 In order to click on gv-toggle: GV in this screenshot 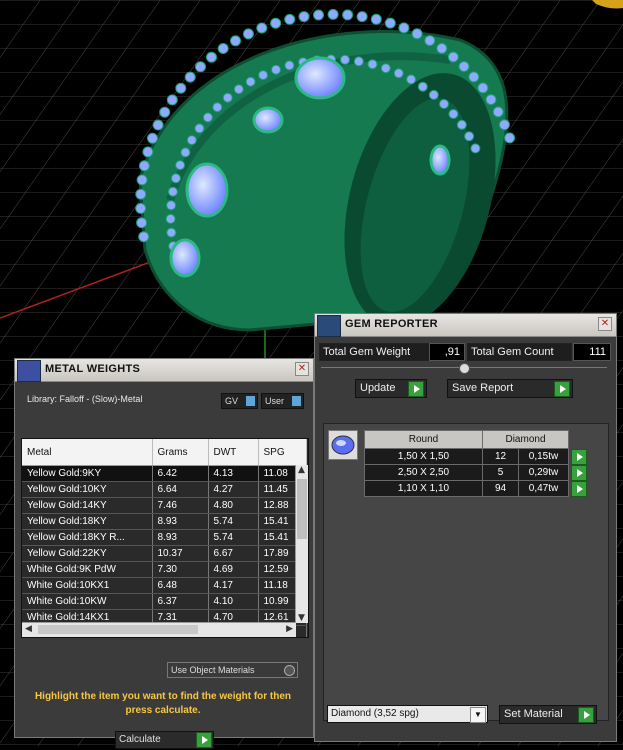, I will do `click(239, 401)`.